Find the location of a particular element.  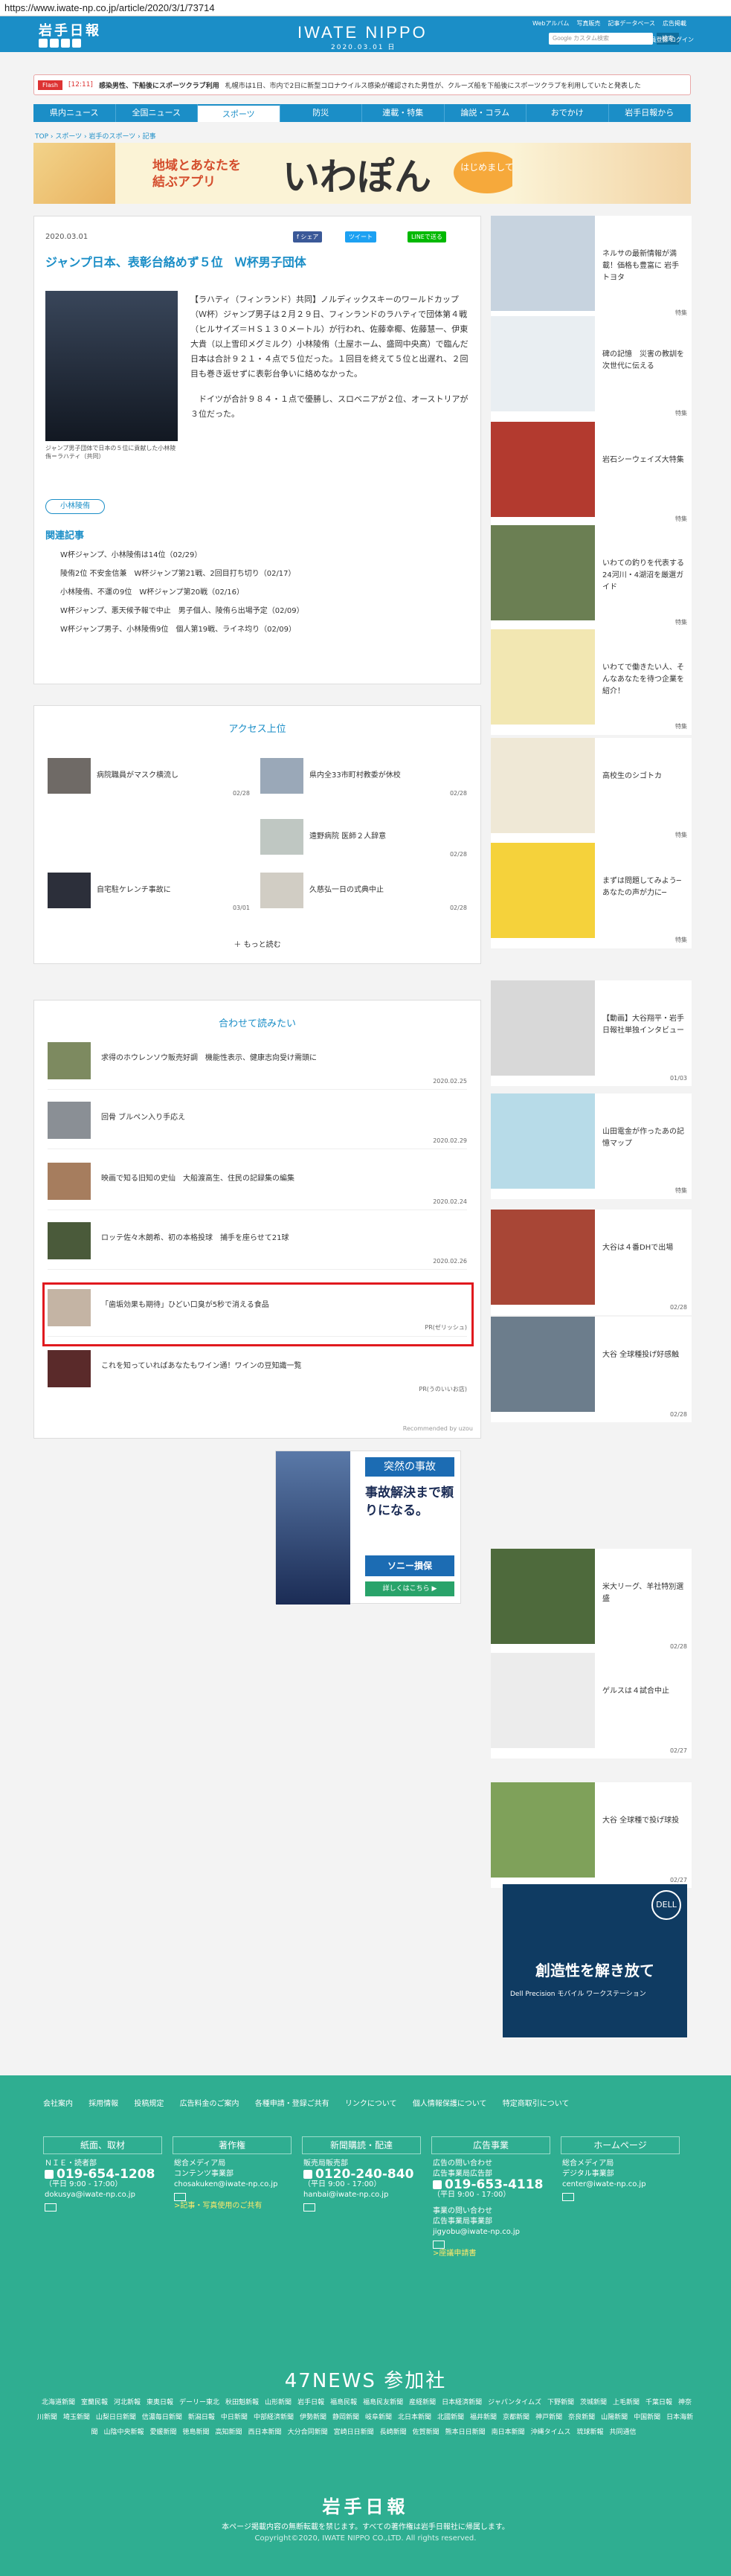

flash-headline: 感染男性、下船後にスポーツクラブ利用 is located at coordinates (159, 85).